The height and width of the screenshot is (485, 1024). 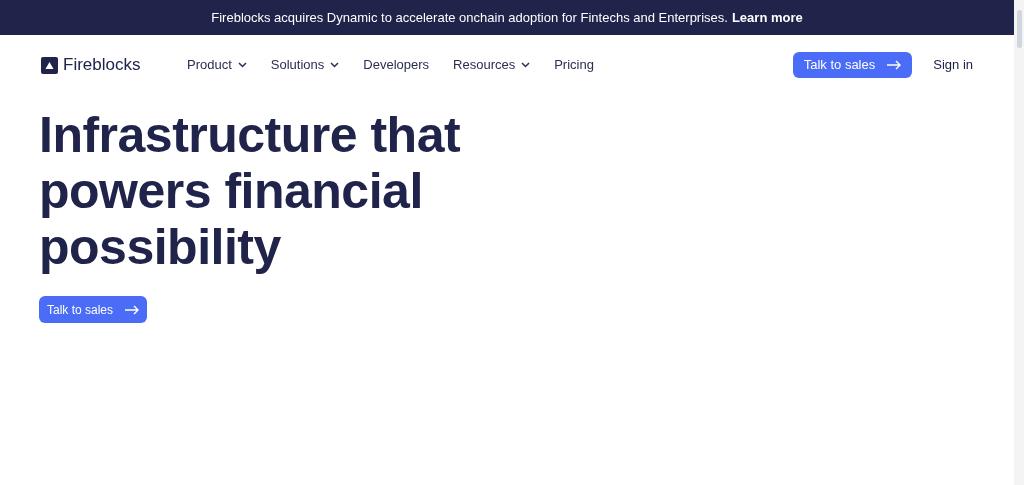 I want to click on scrollbar, so click(x=1019, y=242).